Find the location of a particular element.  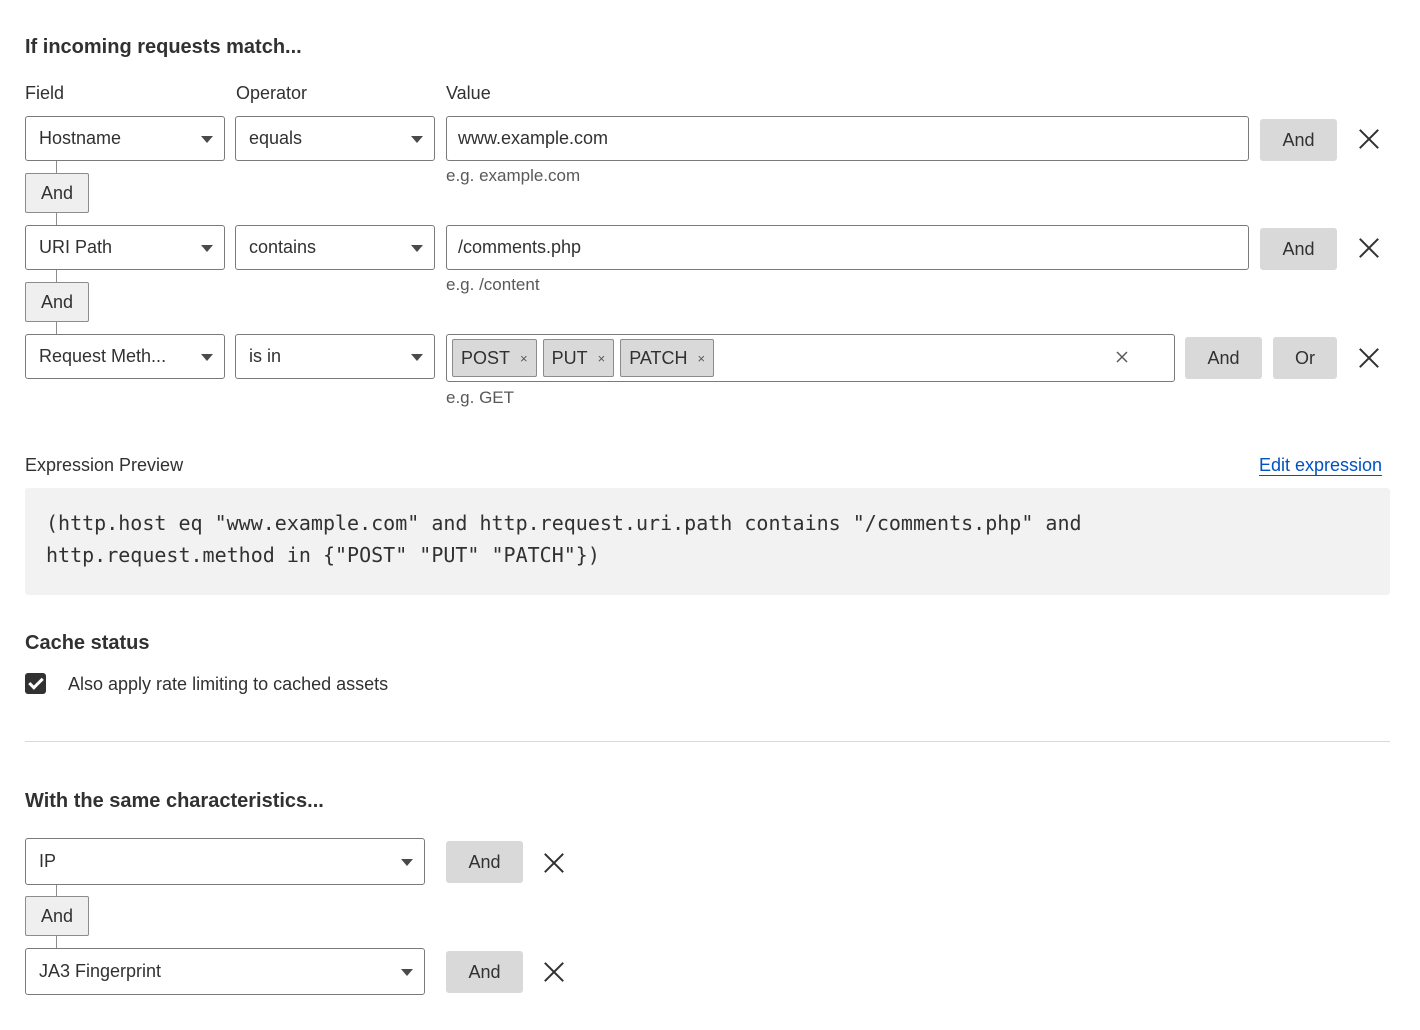

value-input-text: www.example.com is located at coordinates (533, 138).